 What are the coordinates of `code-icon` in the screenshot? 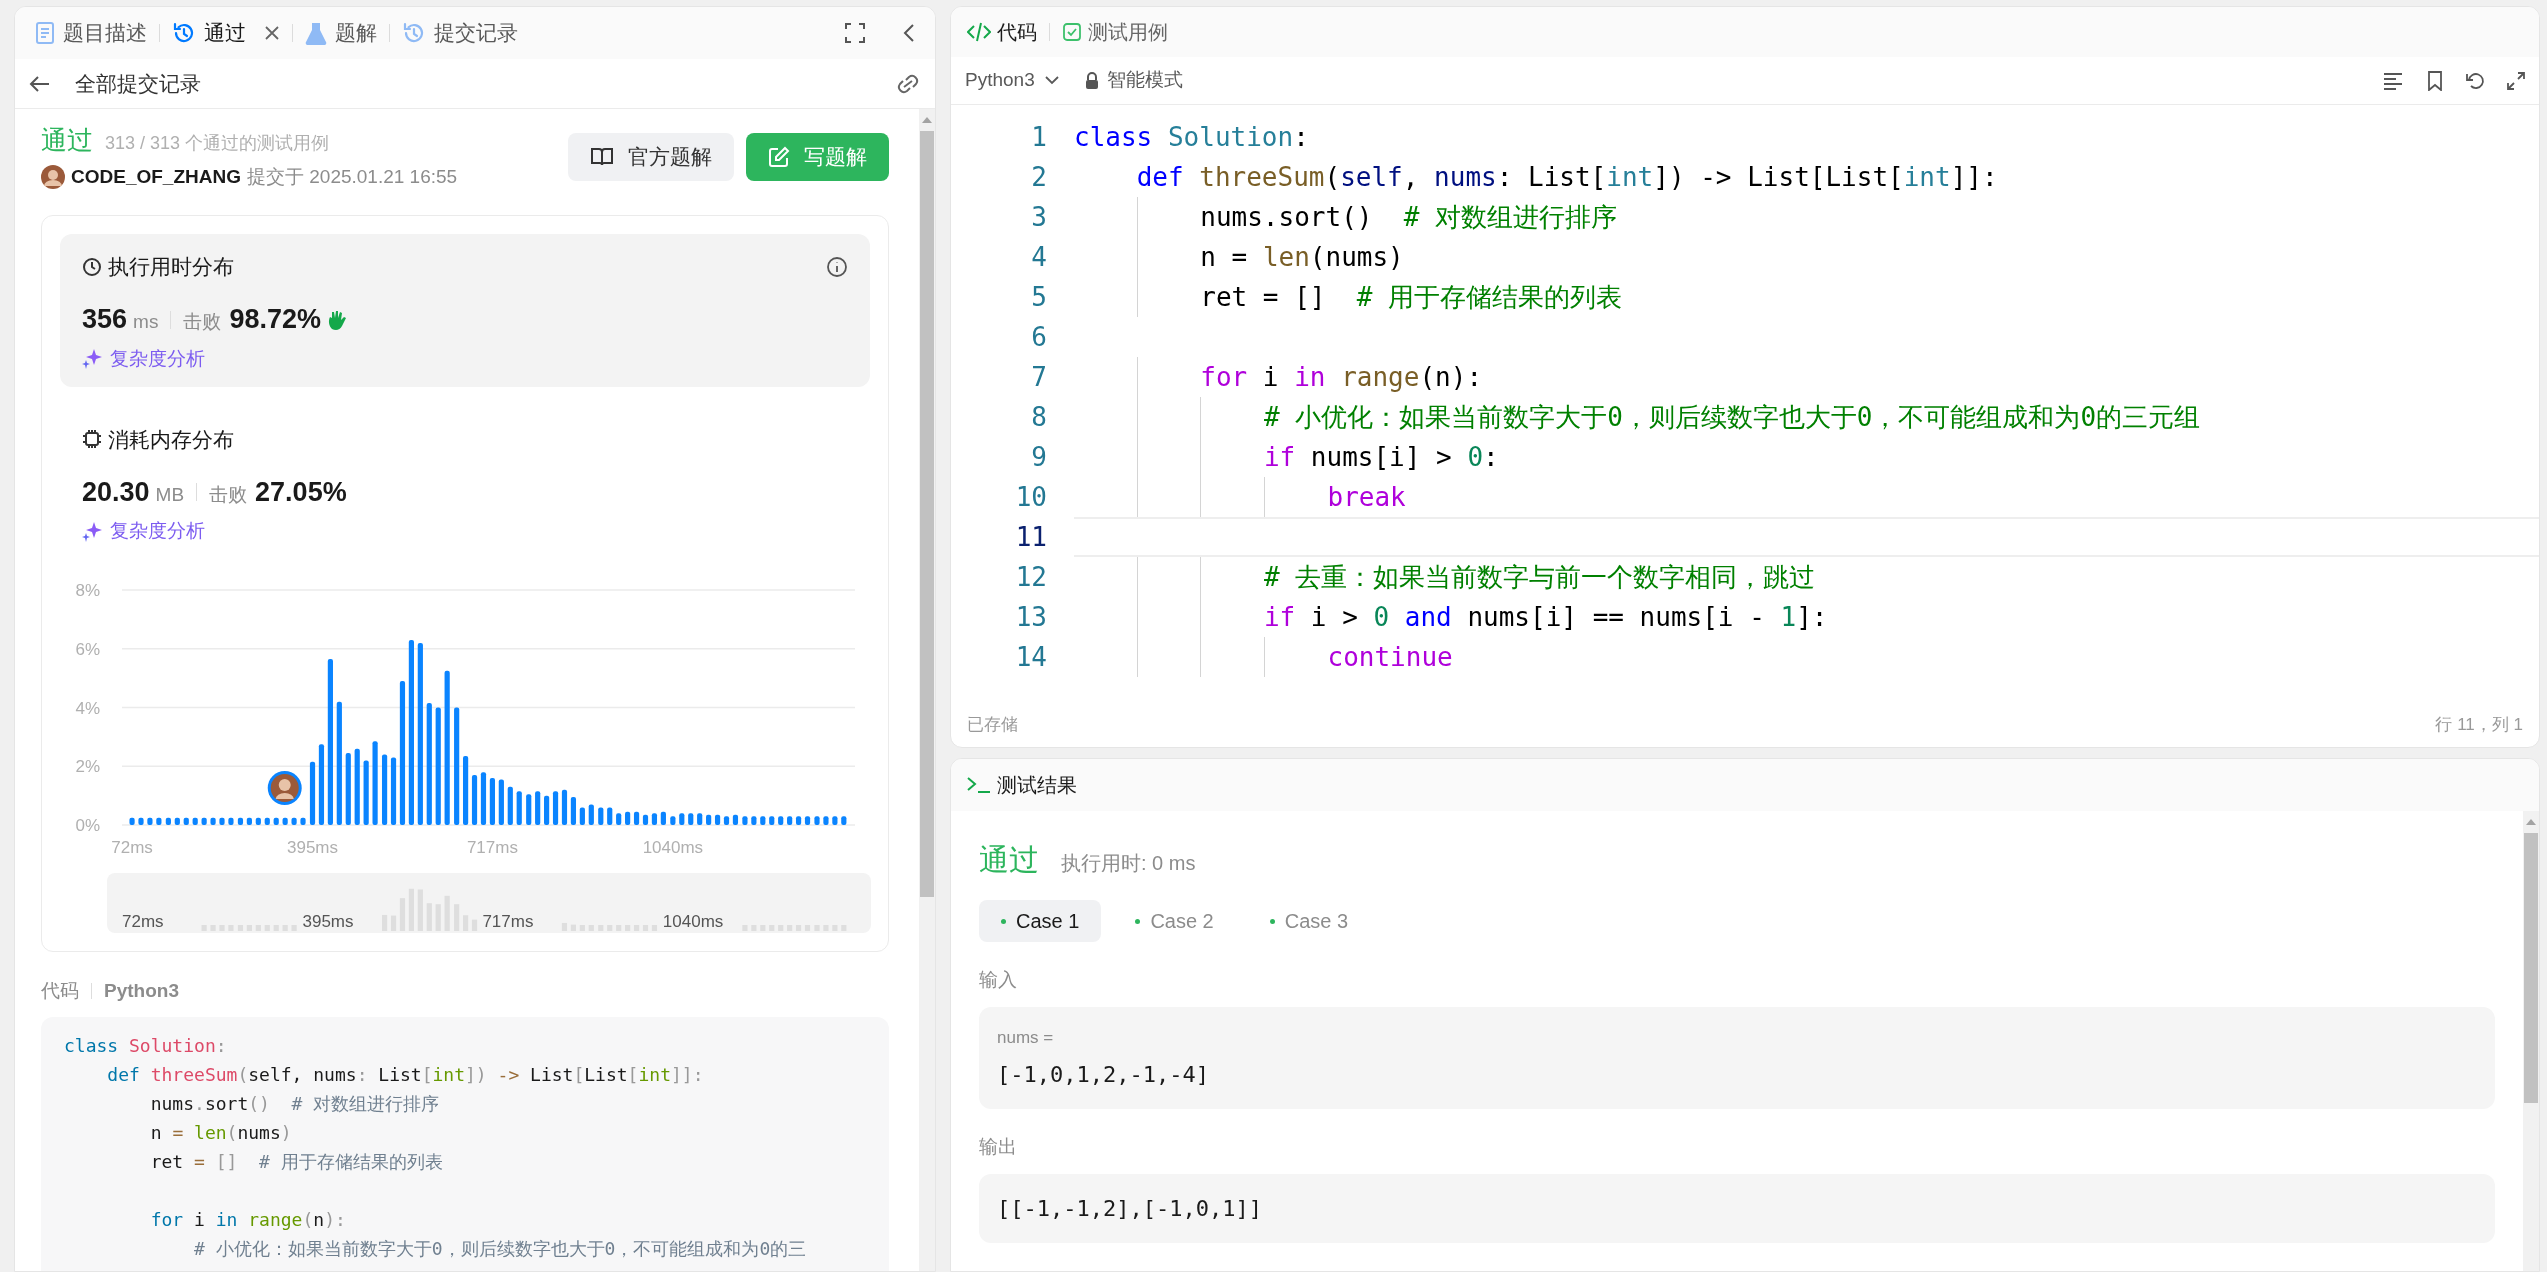 It's located at (979, 32).